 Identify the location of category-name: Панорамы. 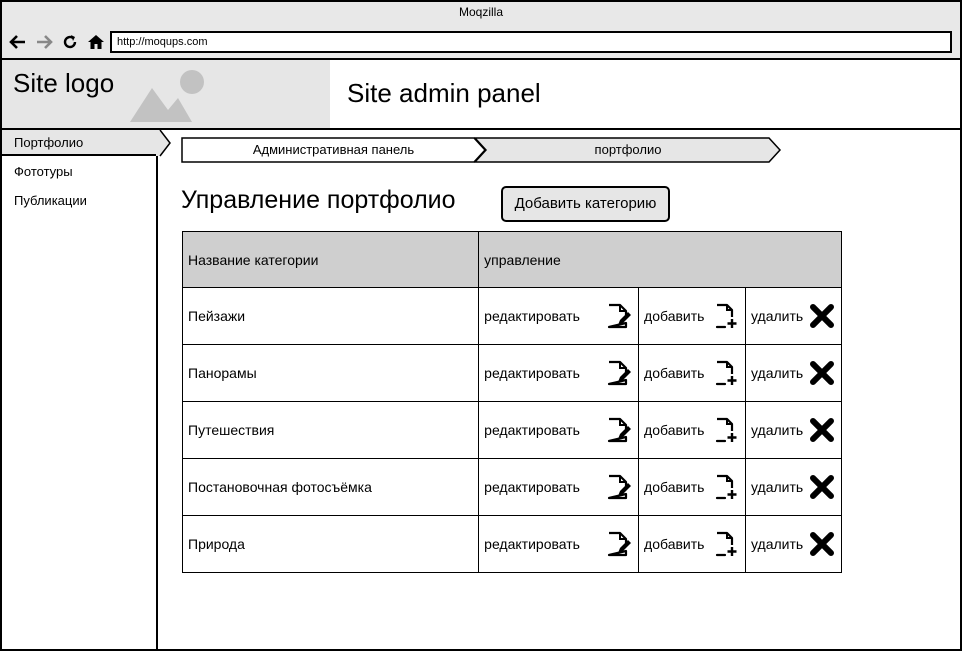
(330, 373).